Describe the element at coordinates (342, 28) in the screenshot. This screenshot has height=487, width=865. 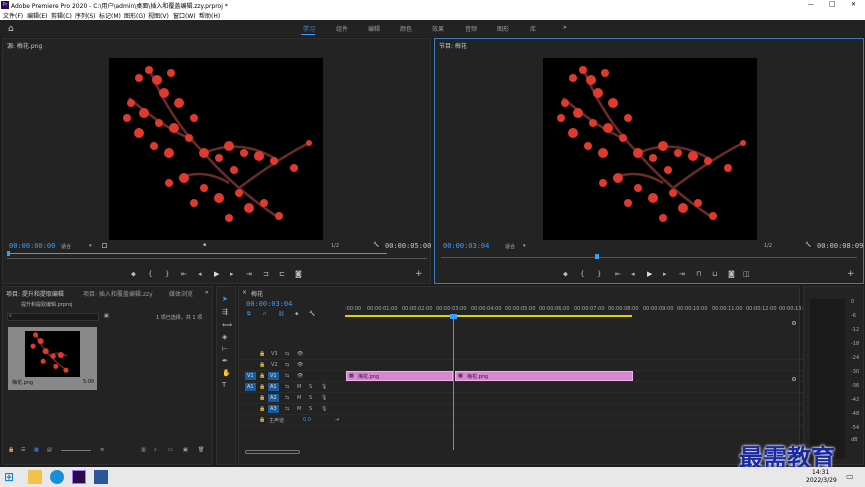
I see `workspace-assembly: 组件` at that location.